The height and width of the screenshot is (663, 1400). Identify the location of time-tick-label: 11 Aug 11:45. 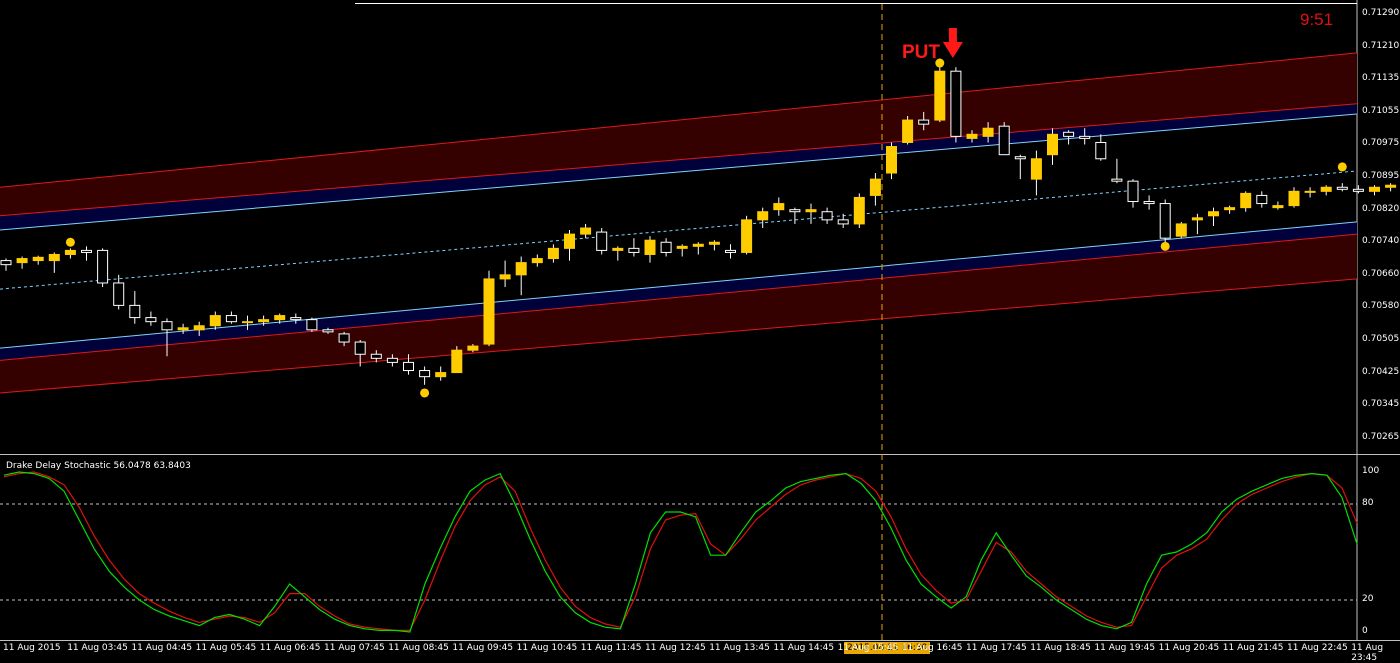
(611, 648).